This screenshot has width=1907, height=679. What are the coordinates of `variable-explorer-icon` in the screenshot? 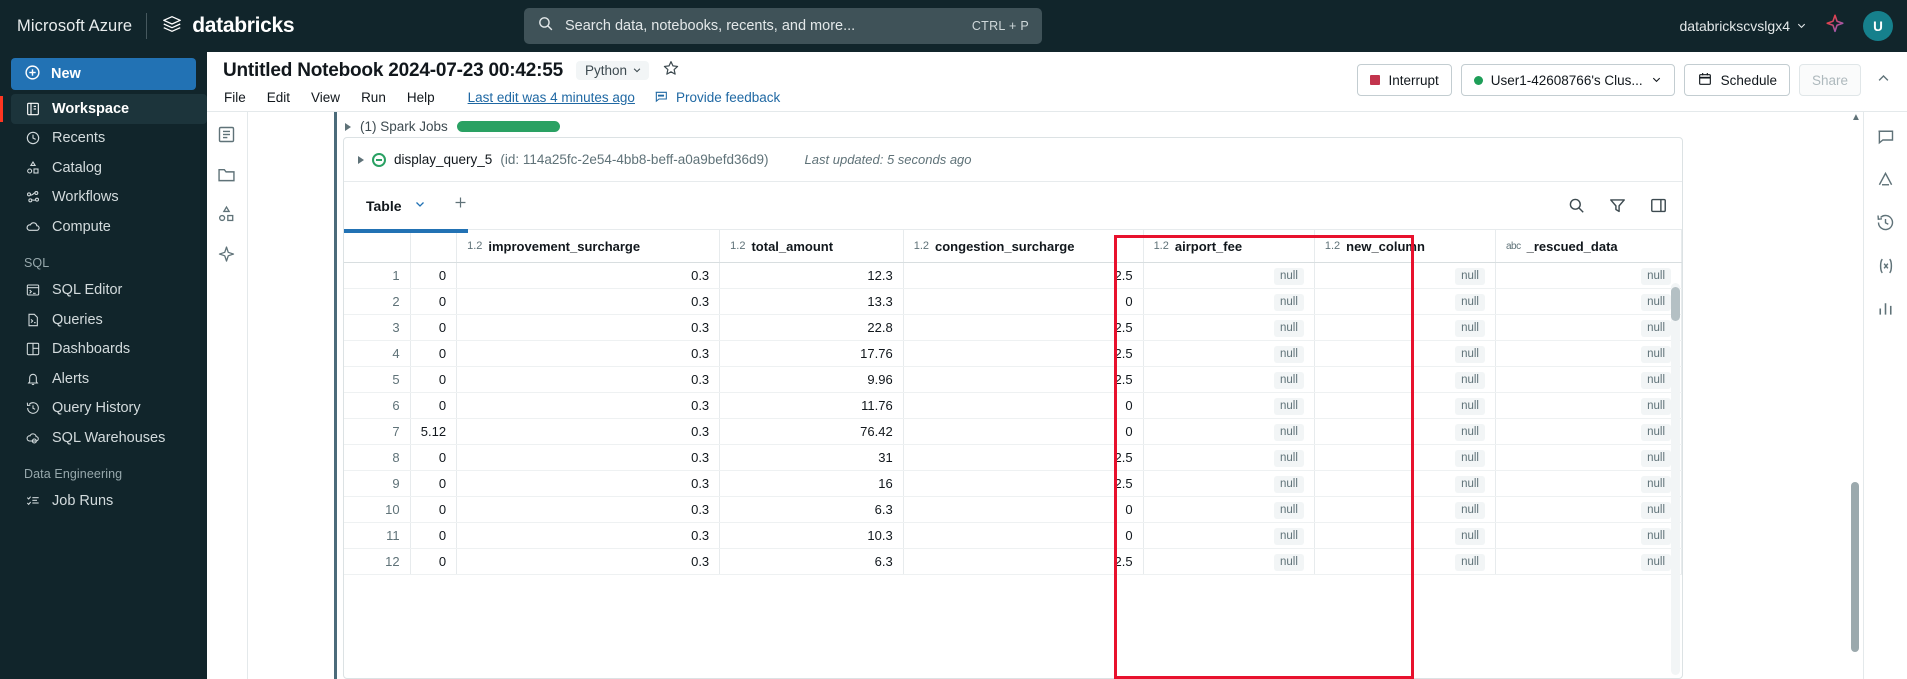 It's located at (1886, 266).